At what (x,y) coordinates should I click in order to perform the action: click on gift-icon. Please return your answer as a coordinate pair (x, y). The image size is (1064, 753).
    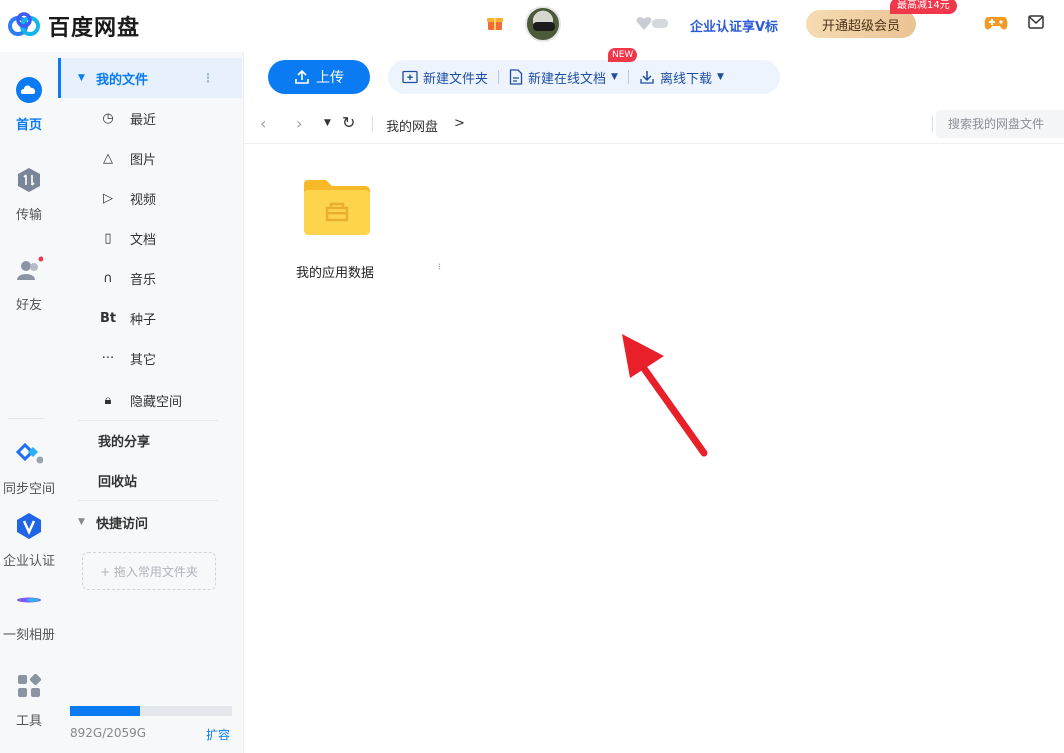
    Looking at the image, I should click on (495, 23).